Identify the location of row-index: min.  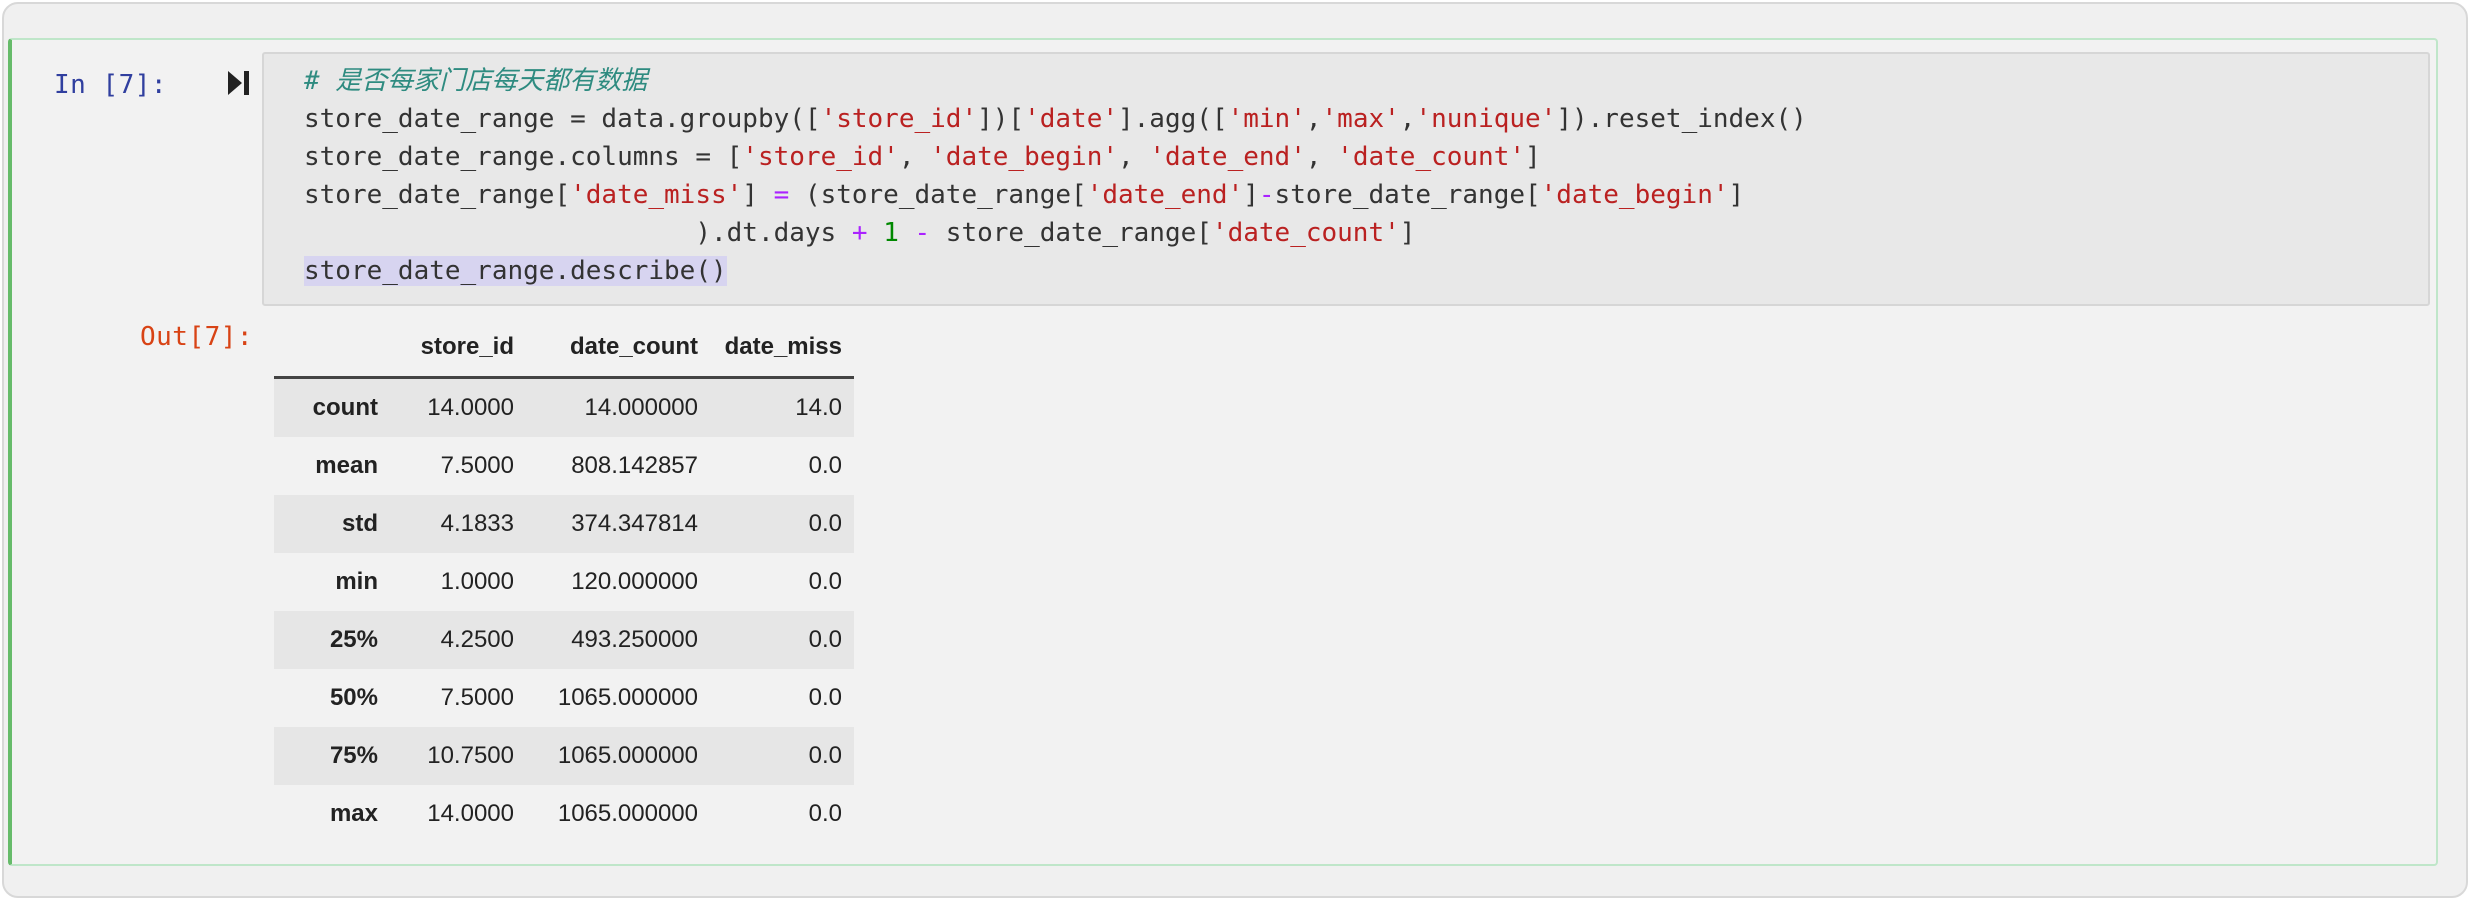
(356, 581).